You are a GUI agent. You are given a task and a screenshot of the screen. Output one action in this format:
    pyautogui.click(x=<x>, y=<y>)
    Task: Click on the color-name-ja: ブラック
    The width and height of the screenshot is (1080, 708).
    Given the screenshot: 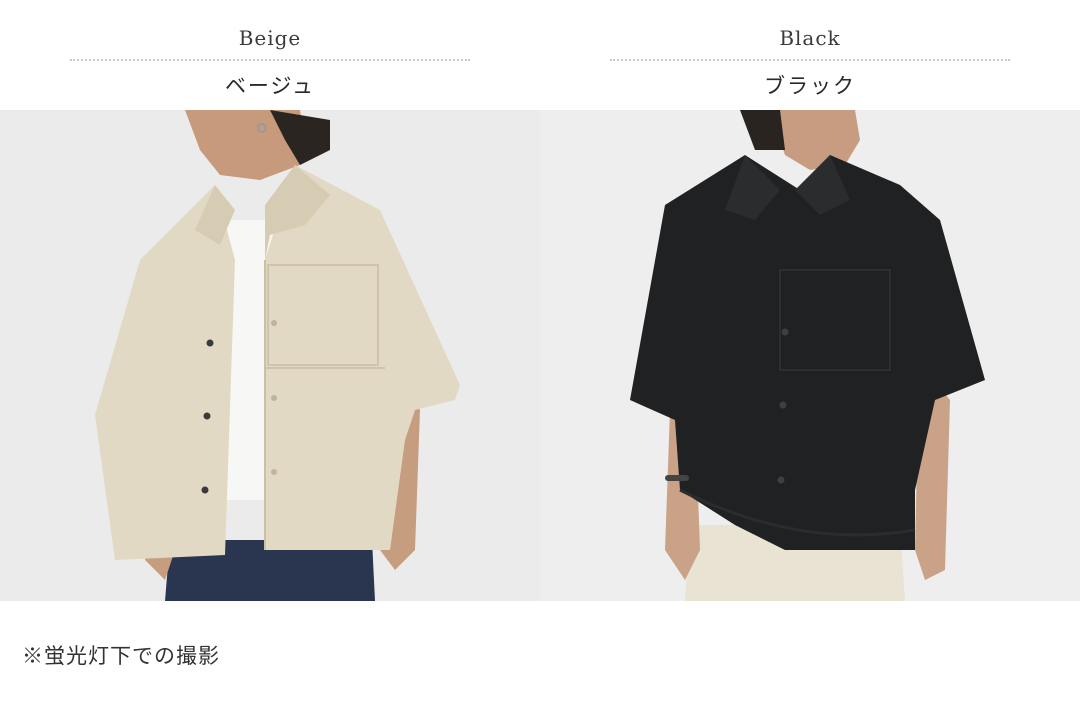 What is the action you would take?
    pyautogui.click(x=810, y=86)
    